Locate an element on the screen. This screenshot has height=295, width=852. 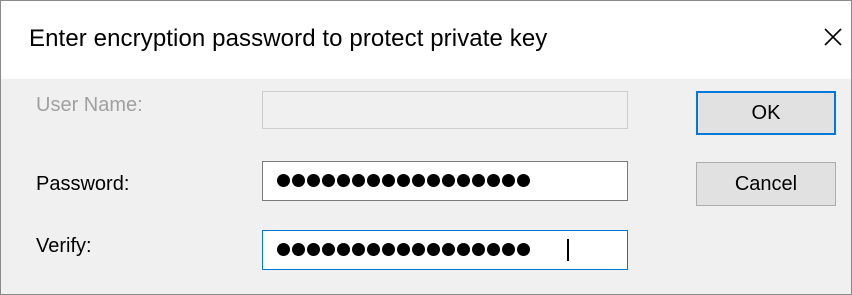
verify-mask is located at coordinates (403, 249).